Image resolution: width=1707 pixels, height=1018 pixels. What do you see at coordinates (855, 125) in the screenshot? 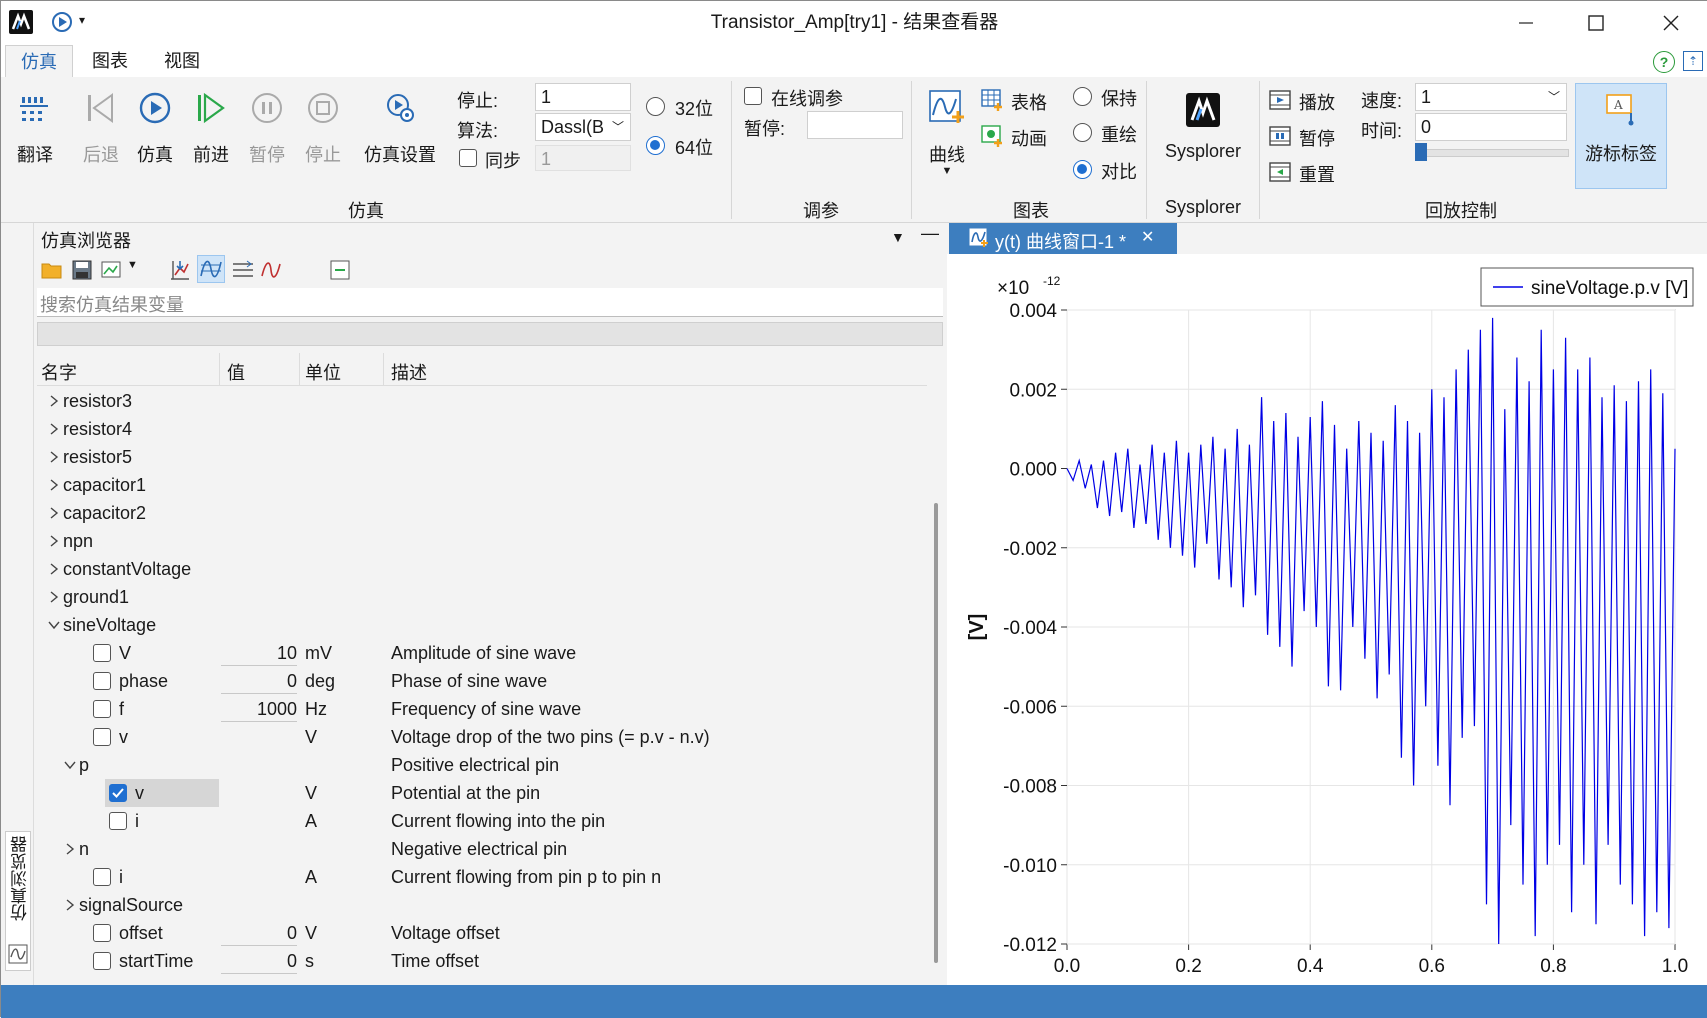
I see `tune-pause-input` at bounding box center [855, 125].